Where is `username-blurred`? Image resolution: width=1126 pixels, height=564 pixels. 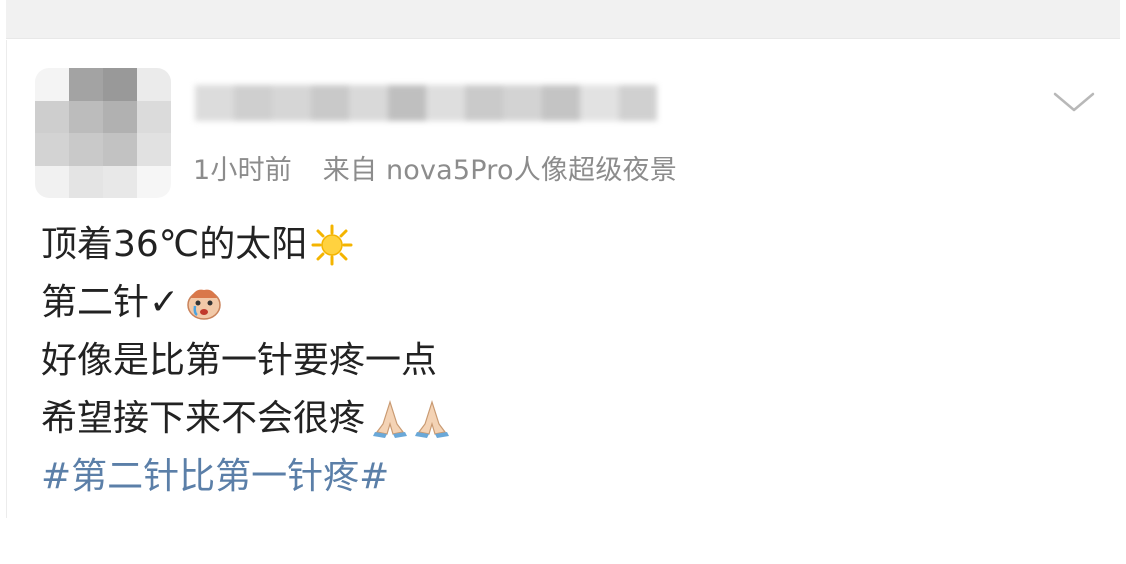
username-blurred is located at coordinates (426, 103).